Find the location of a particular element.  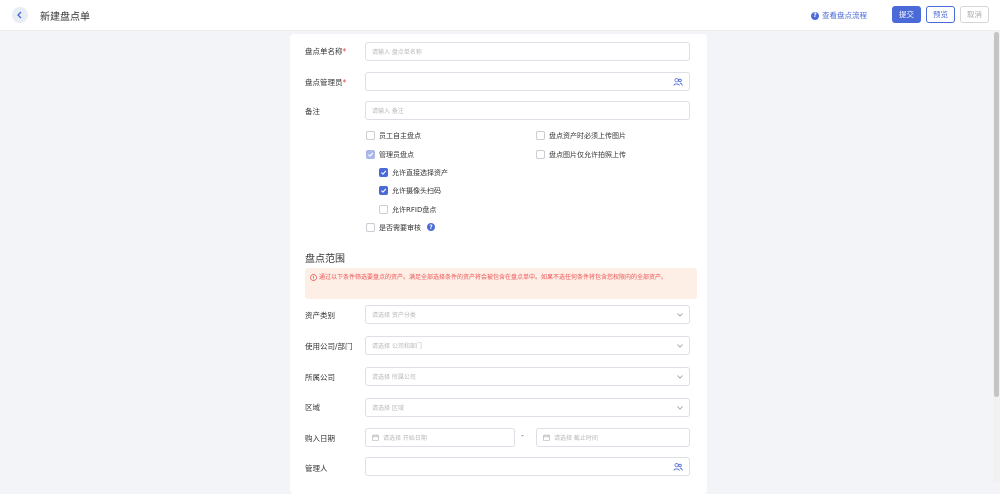

photo-only-checkbox is located at coordinates (540, 154).